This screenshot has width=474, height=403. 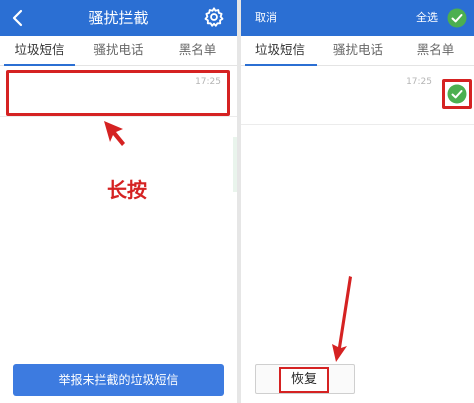 What do you see at coordinates (118, 380) in the screenshot?
I see `report-unblocked-spam-button: 举报未拦截的垃圾短信` at bounding box center [118, 380].